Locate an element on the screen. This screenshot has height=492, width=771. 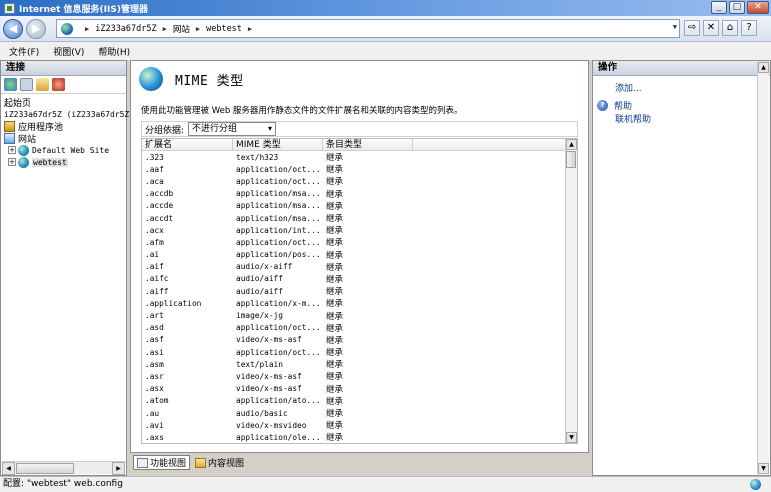
table-row: .art image/x-jg 继承 is located at coordinates (354, 315).